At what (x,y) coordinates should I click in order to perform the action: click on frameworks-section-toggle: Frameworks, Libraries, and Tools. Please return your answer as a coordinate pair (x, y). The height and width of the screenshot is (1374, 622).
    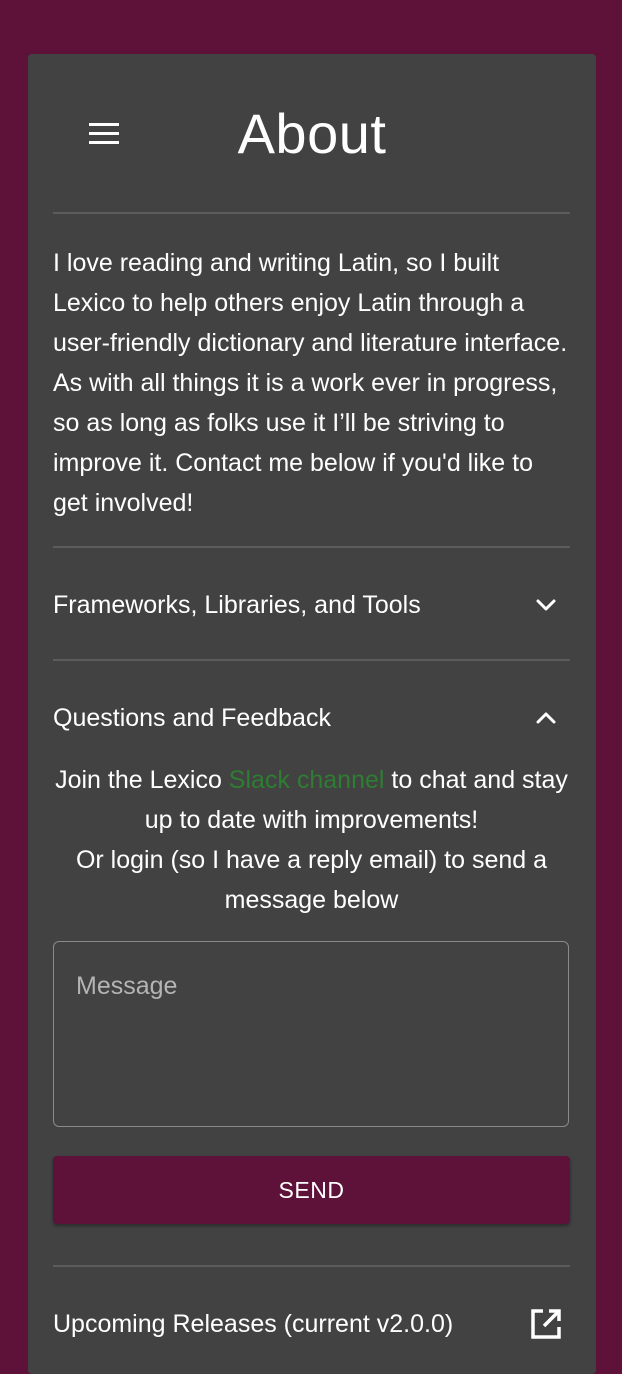
    Looking at the image, I should click on (311, 605).